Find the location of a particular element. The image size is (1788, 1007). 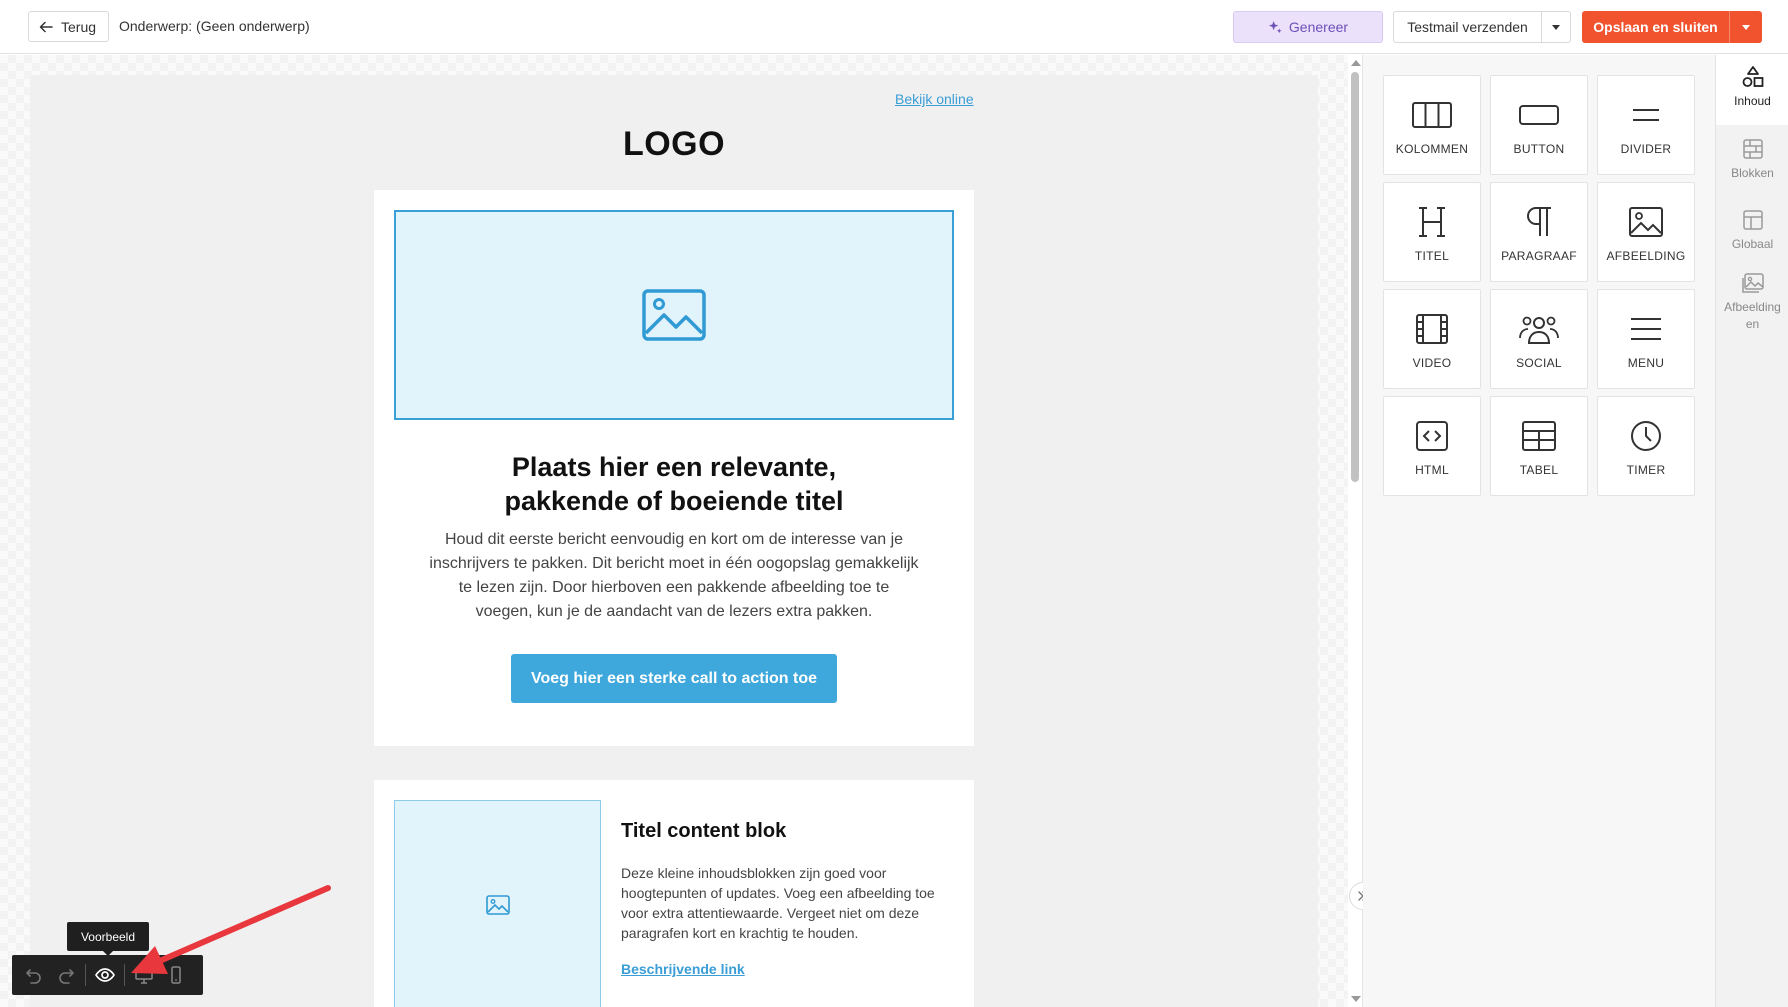

tile-video: VIDEO is located at coordinates (1432, 339).